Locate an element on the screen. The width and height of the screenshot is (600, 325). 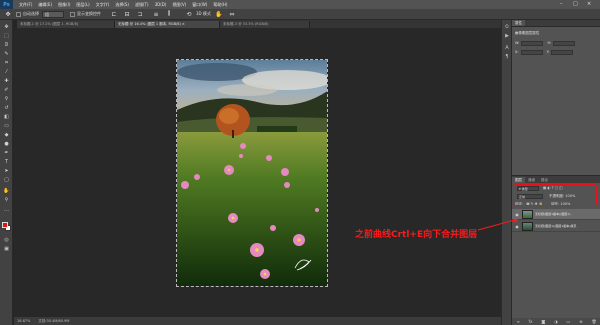
hand-icon: ✋ is located at coordinates (6, 190).